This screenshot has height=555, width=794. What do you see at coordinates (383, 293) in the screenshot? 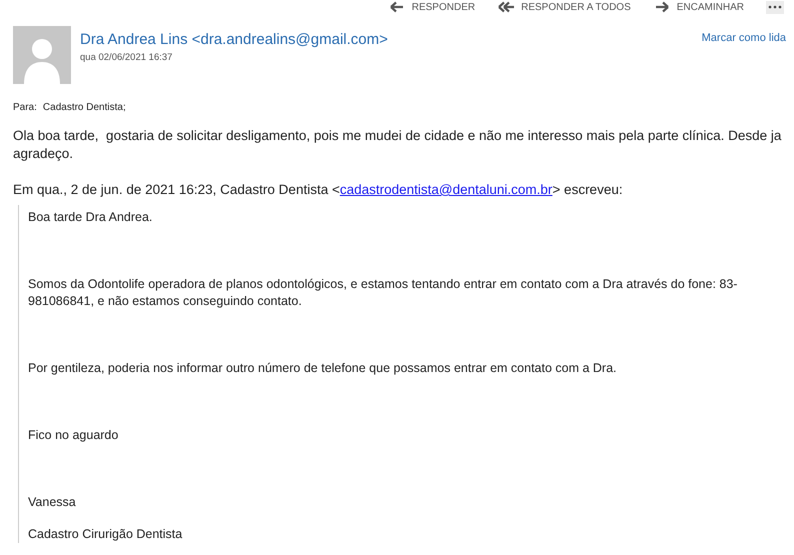
I see `quoted-text: Somos da Odontolife operadora de planos odontológicos, e estamos tentando entrar em contato com a Dra através do fone: 83-981086841, e não estamos conseguindo contato.` at bounding box center [383, 293].